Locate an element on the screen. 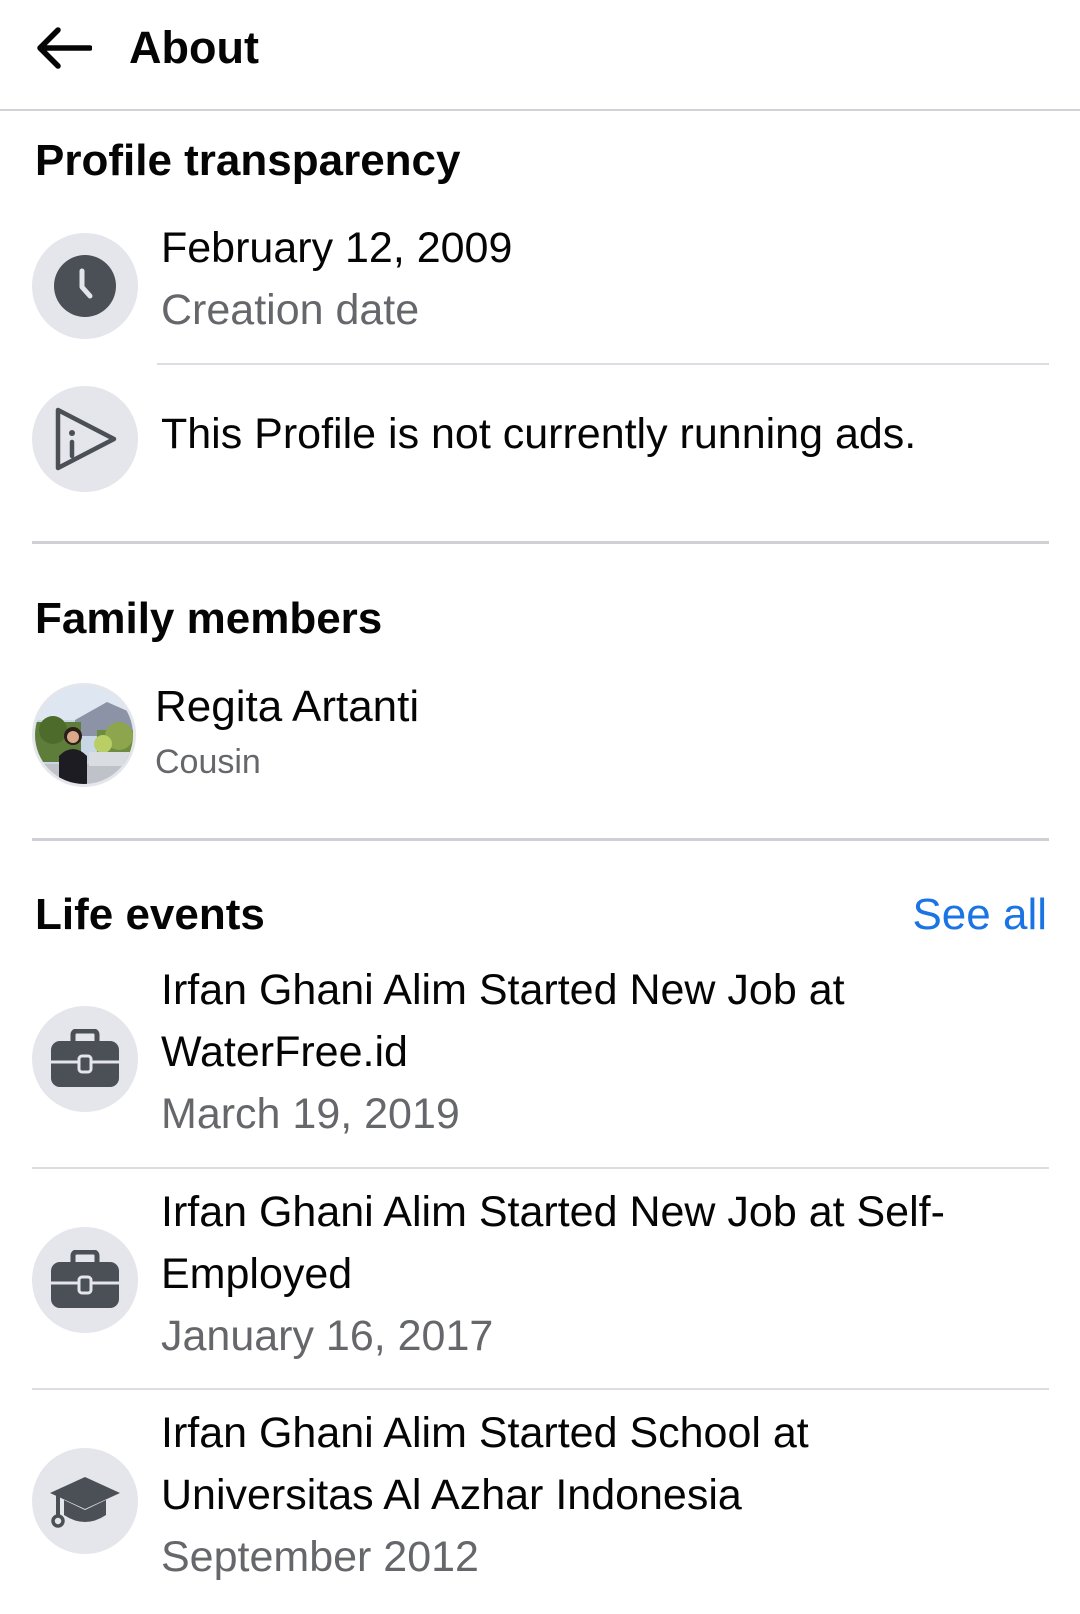  creation-date-label: Creation date is located at coordinates (290, 310).